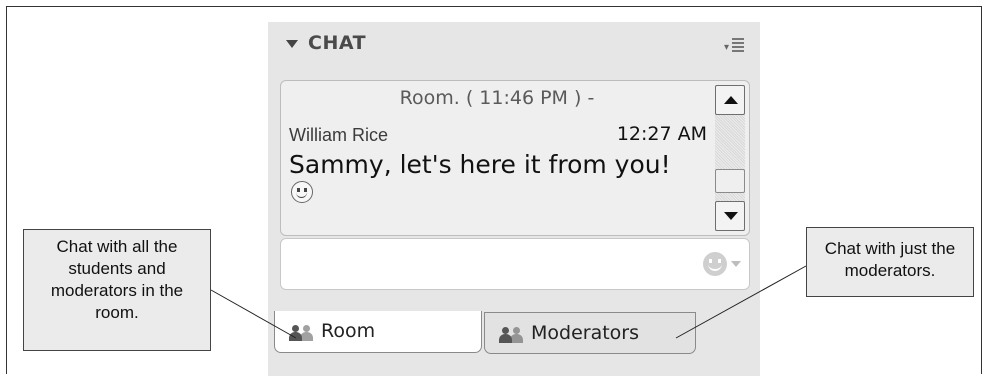  What do you see at coordinates (715, 264) in the screenshot?
I see `emoticon-picker-icon` at bounding box center [715, 264].